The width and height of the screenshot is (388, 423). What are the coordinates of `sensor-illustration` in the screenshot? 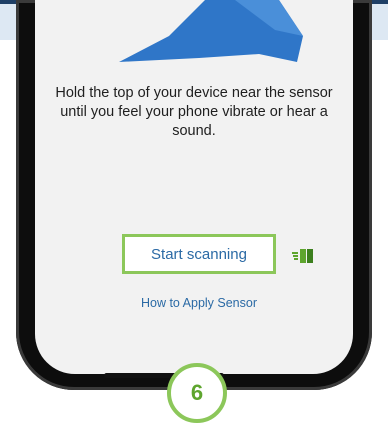 It's located at (194, 34).